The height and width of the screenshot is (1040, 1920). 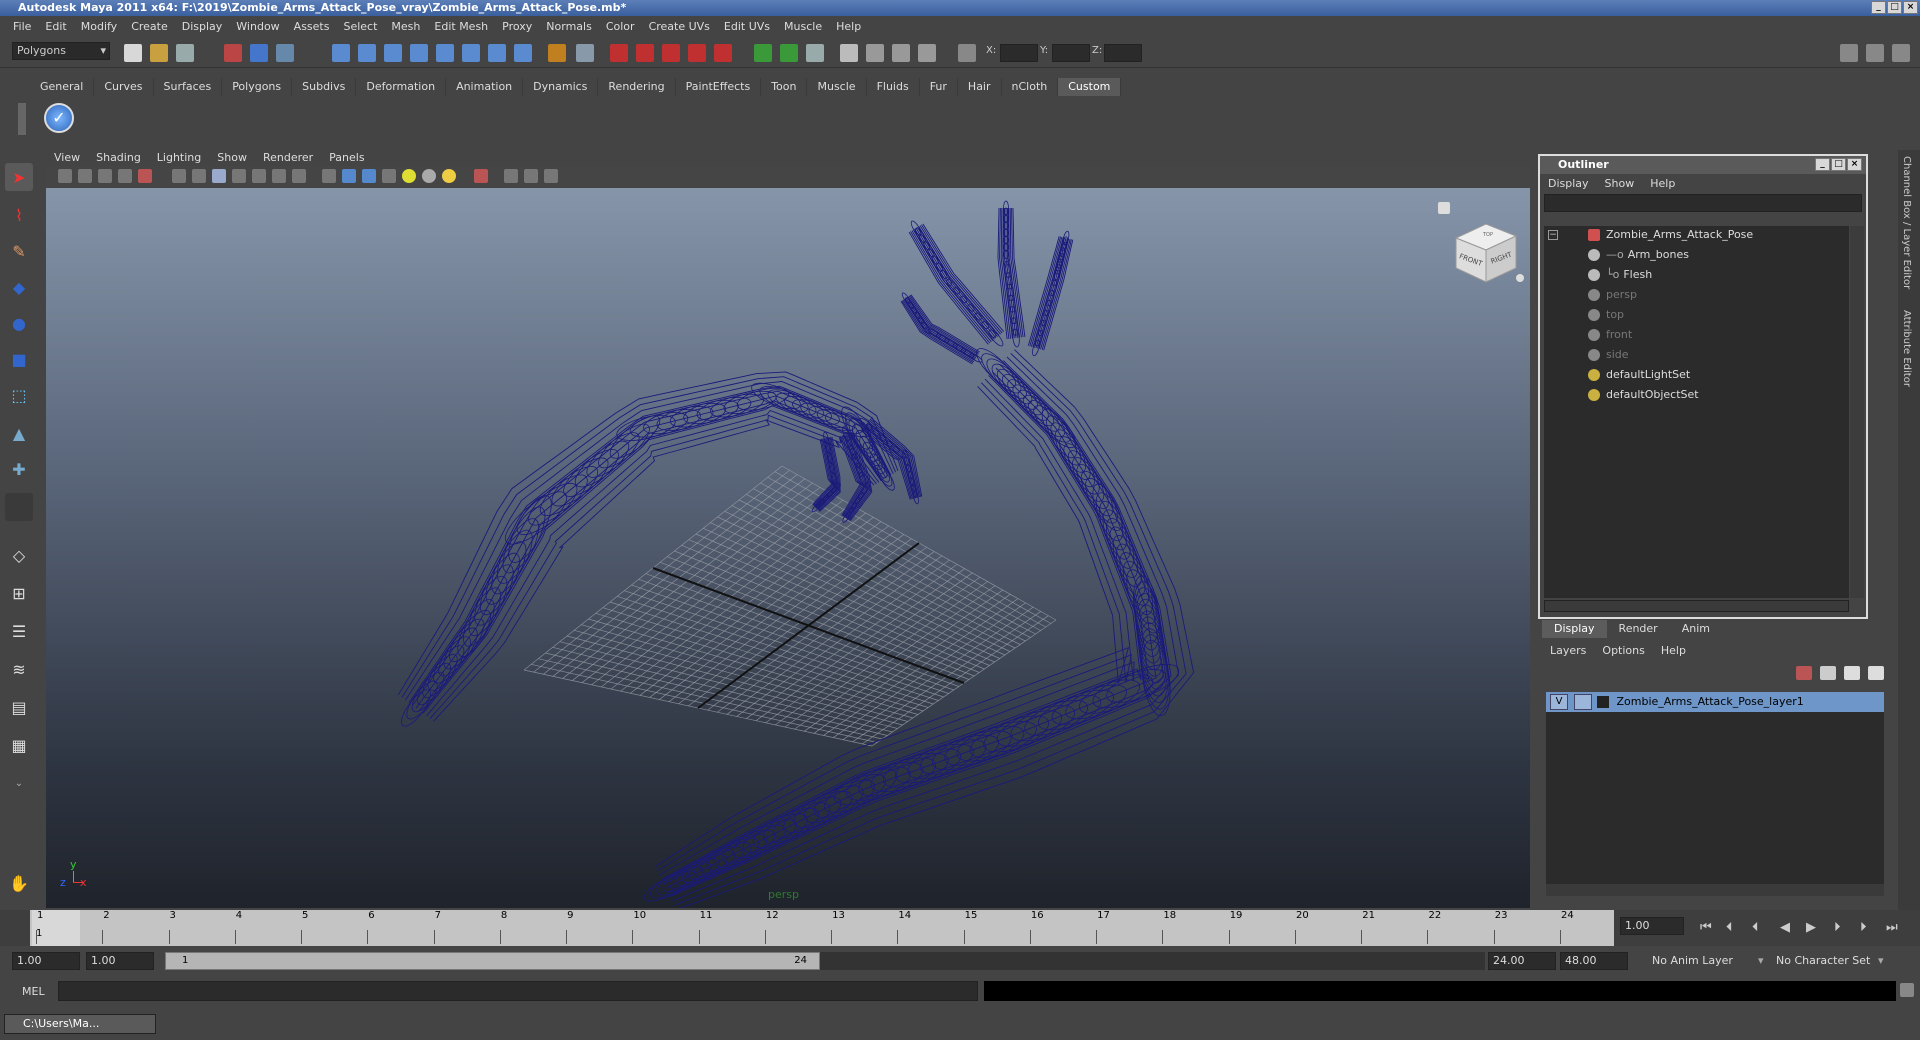 What do you see at coordinates (329, 176) in the screenshot?
I see `wireframe-icon` at bounding box center [329, 176].